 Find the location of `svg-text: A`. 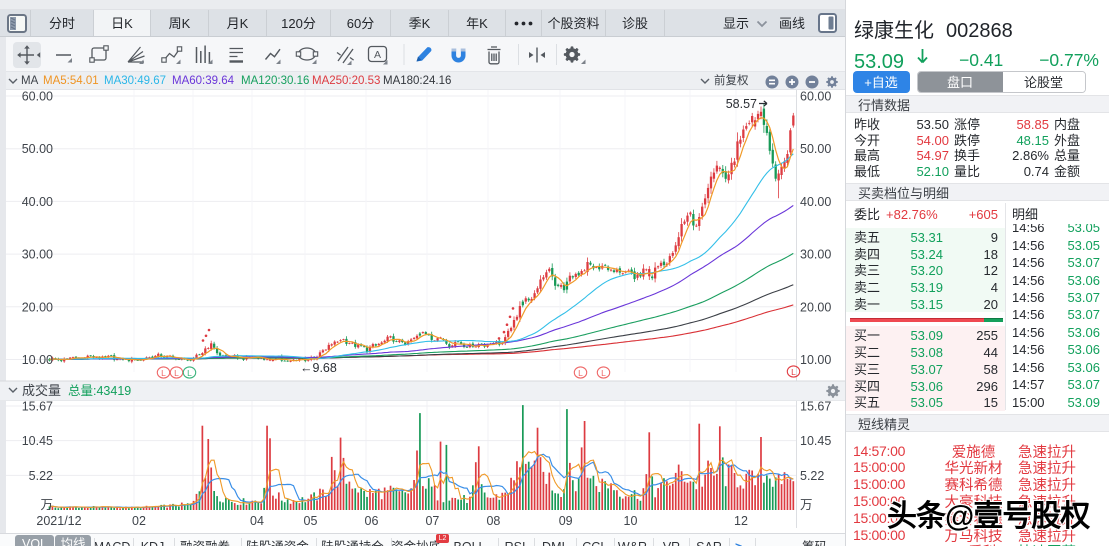

svg-text: A is located at coordinates (377, 54).